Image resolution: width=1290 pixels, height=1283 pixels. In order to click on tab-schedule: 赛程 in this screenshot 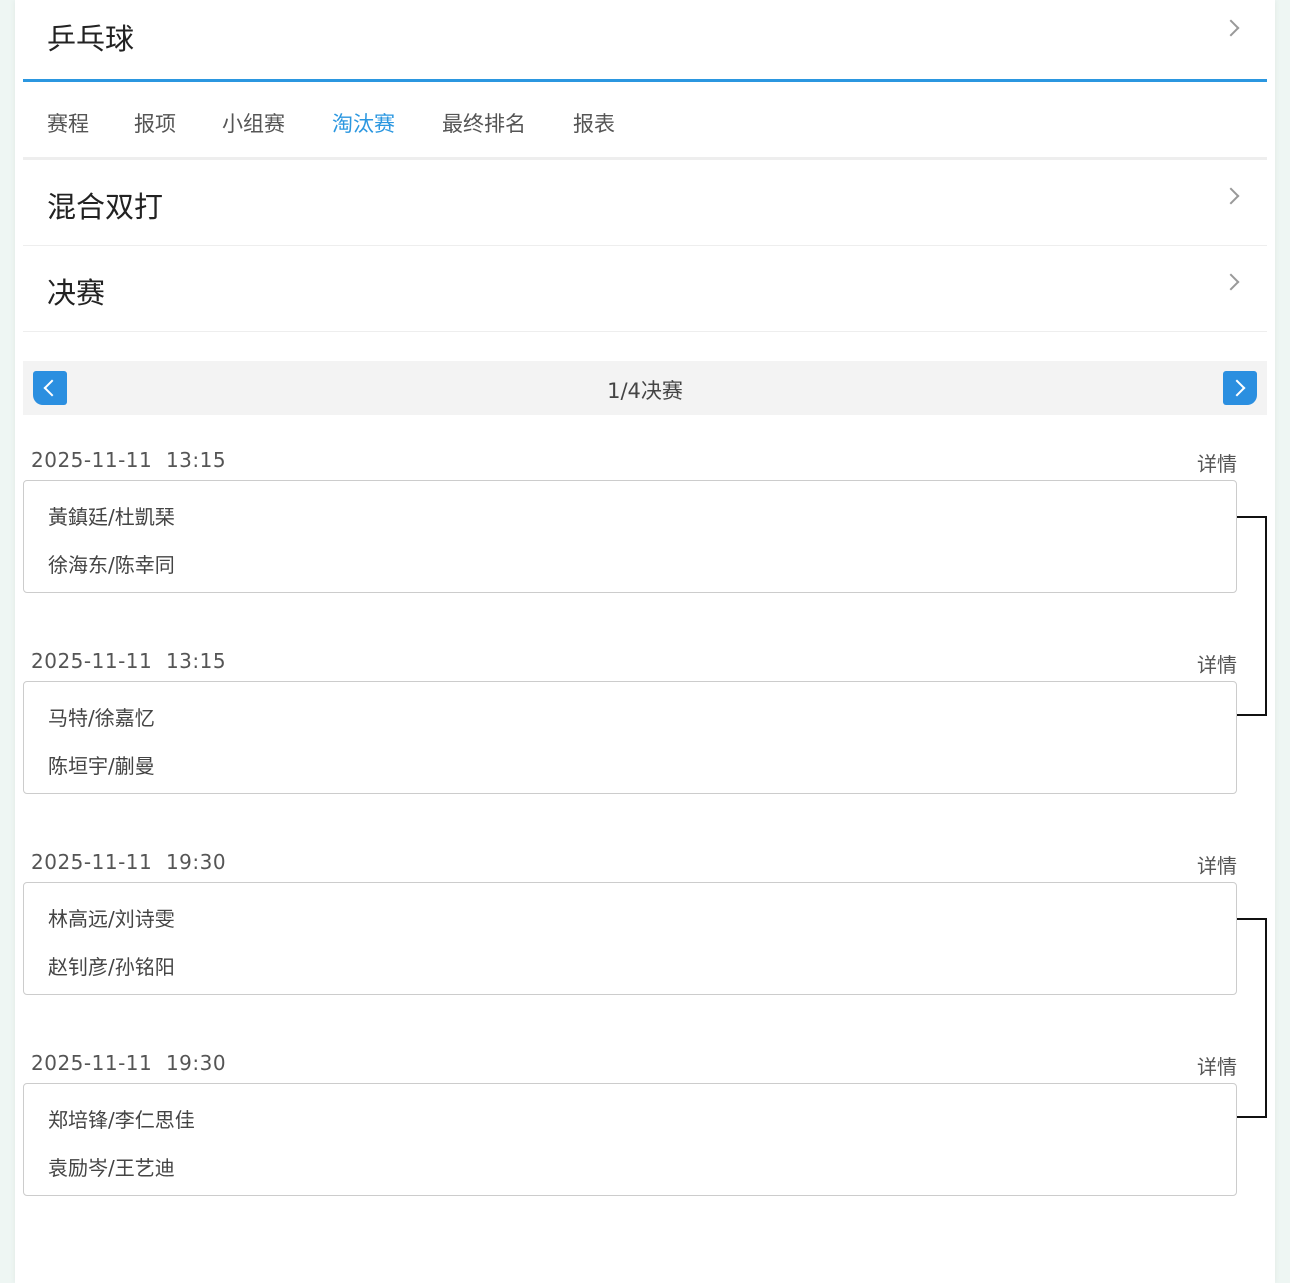, I will do `click(68, 123)`.